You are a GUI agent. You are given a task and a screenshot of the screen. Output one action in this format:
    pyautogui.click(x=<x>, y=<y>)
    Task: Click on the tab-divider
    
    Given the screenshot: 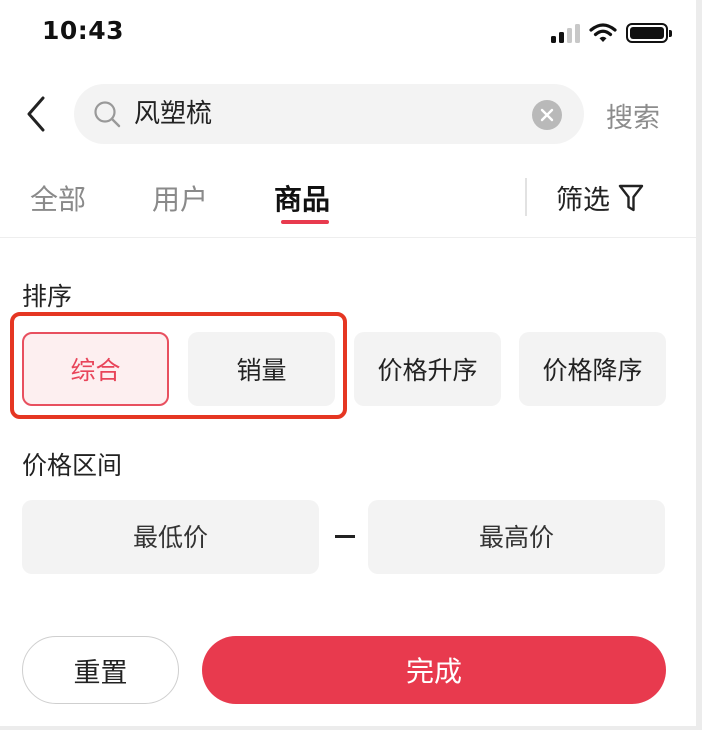 What is the action you would take?
    pyautogui.click(x=526, y=197)
    